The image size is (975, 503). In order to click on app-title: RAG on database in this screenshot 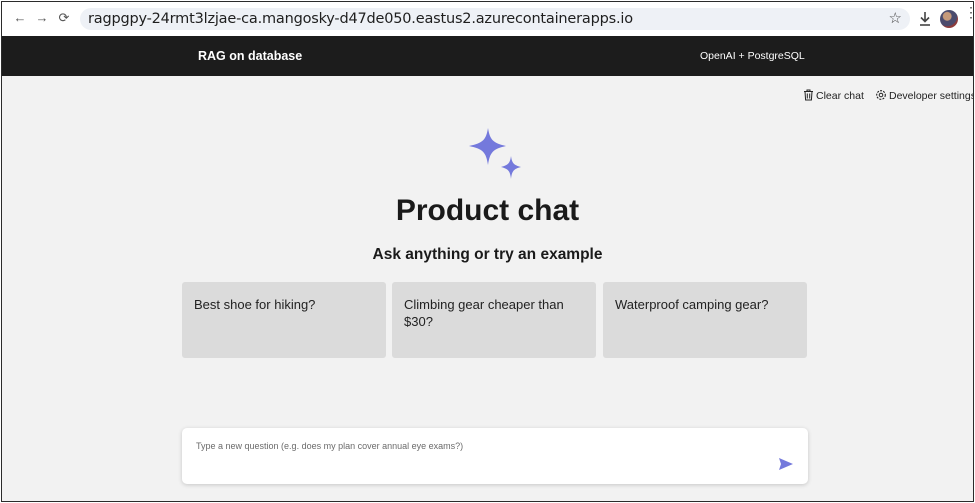, I will do `click(250, 56)`.